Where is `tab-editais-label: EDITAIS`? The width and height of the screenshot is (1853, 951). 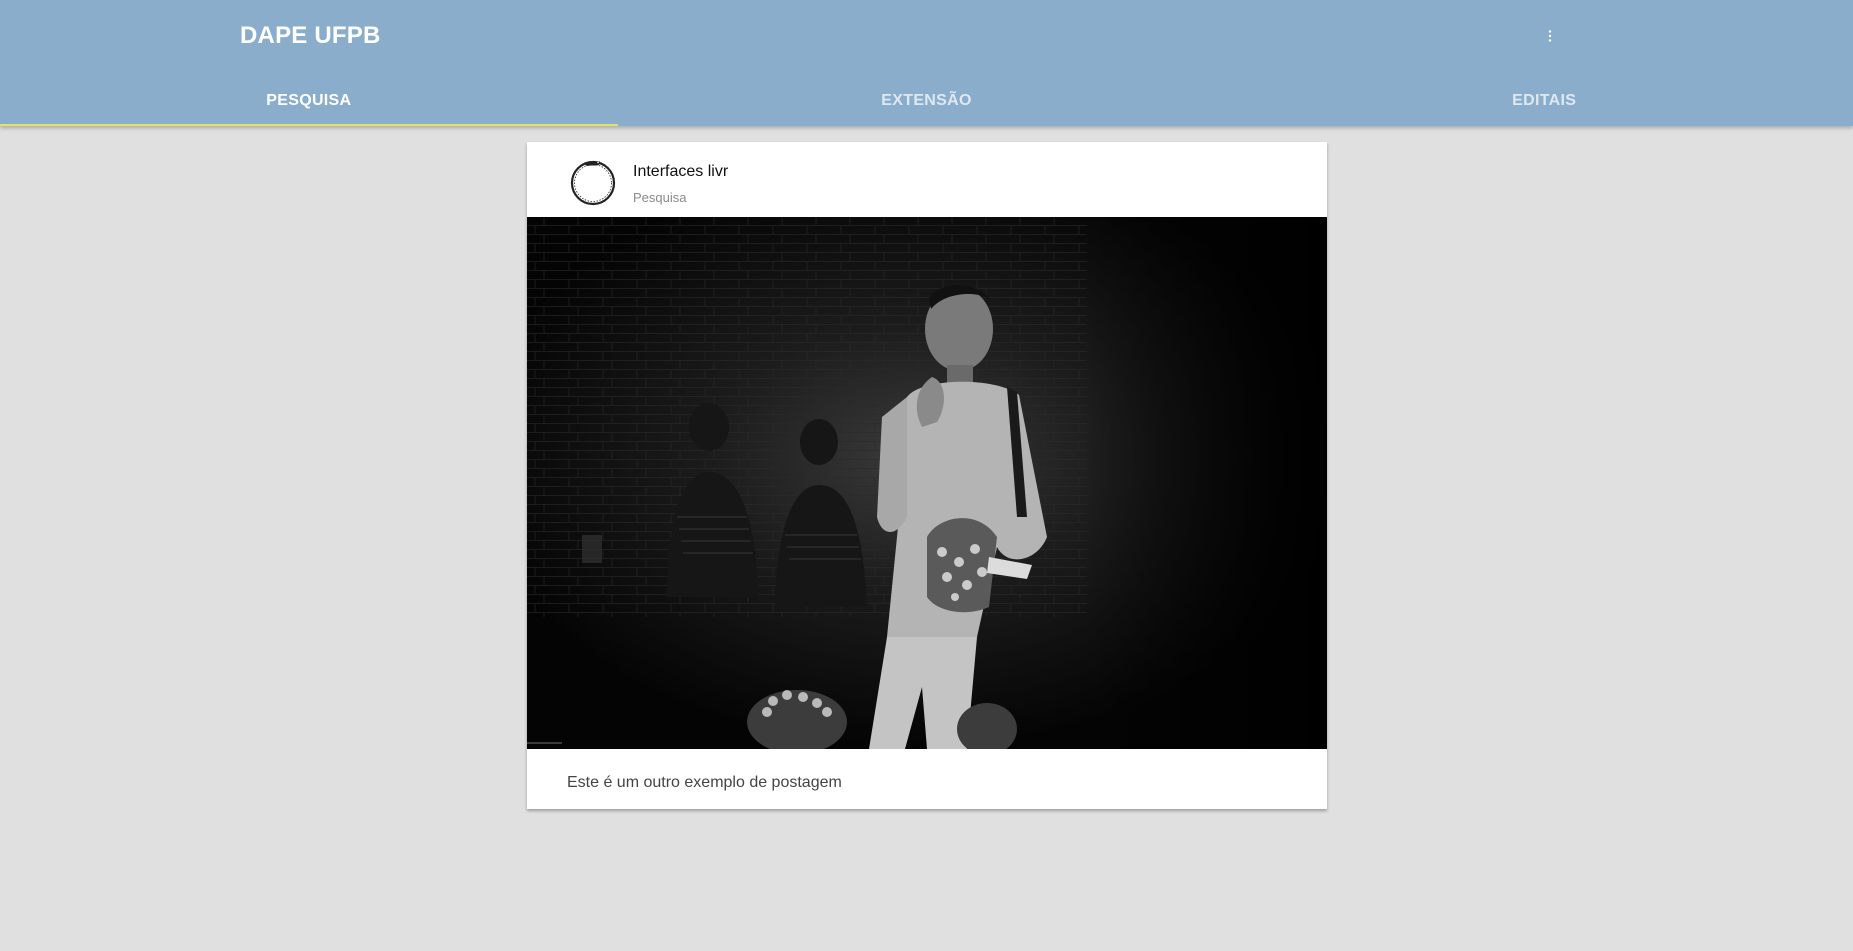 tab-editais-label: EDITAIS is located at coordinates (1544, 100).